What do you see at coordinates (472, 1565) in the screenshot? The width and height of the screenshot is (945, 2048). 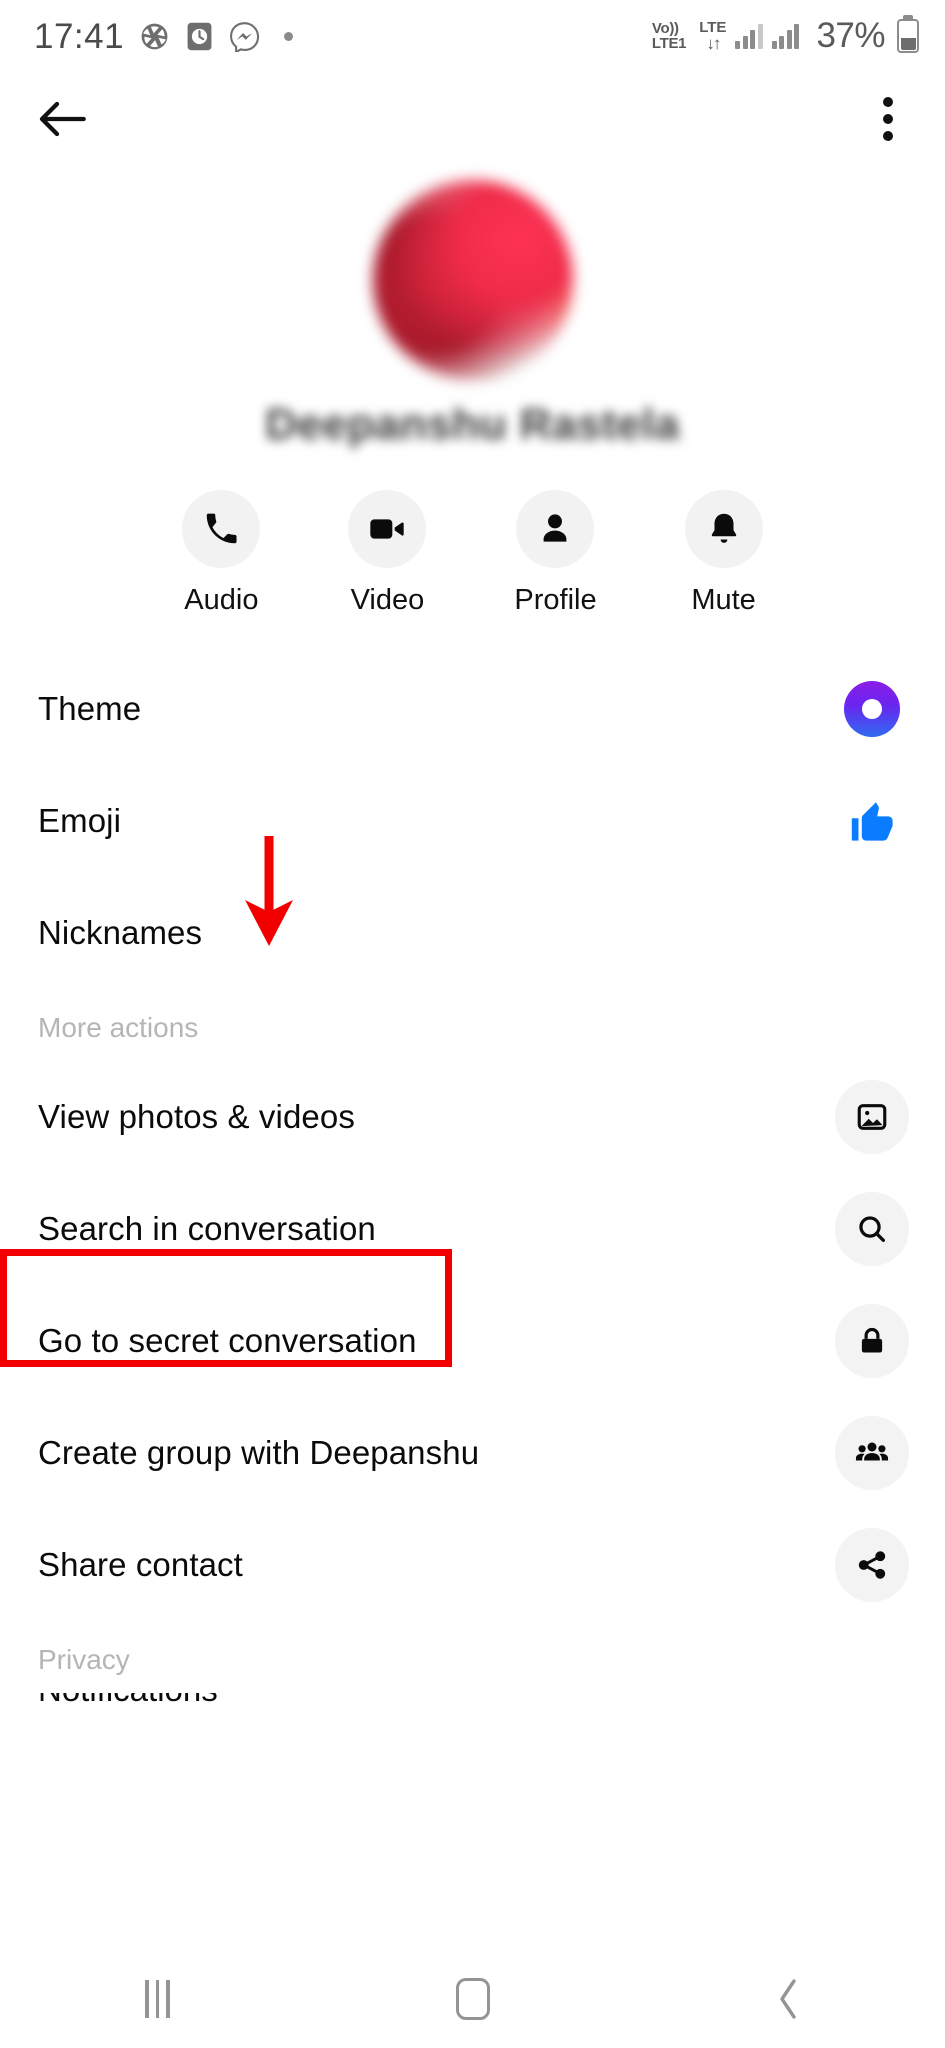 I see `menu-item-share-contact: Share contact` at bounding box center [472, 1565].